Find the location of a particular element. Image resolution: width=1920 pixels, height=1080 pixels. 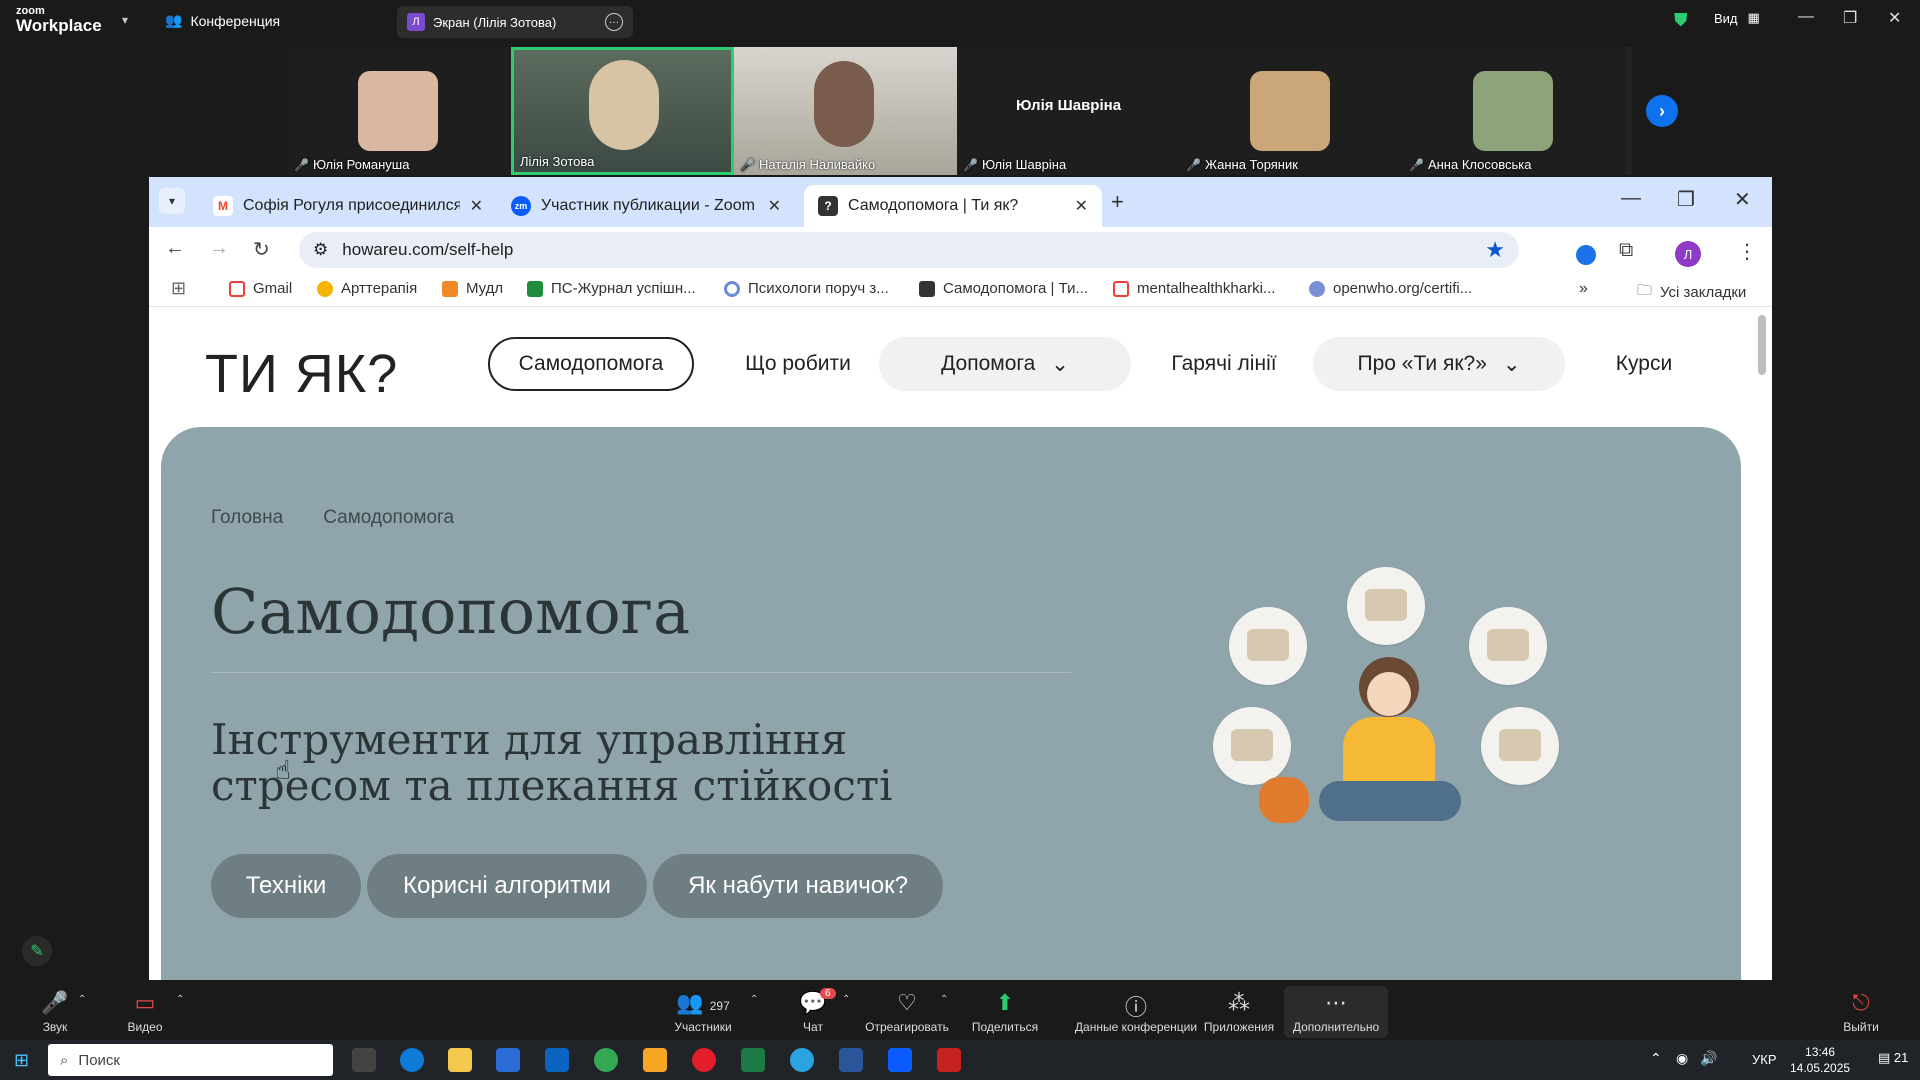

participant-tile: 🎤 Юлія Романуша is located at coordinates (399, 111).